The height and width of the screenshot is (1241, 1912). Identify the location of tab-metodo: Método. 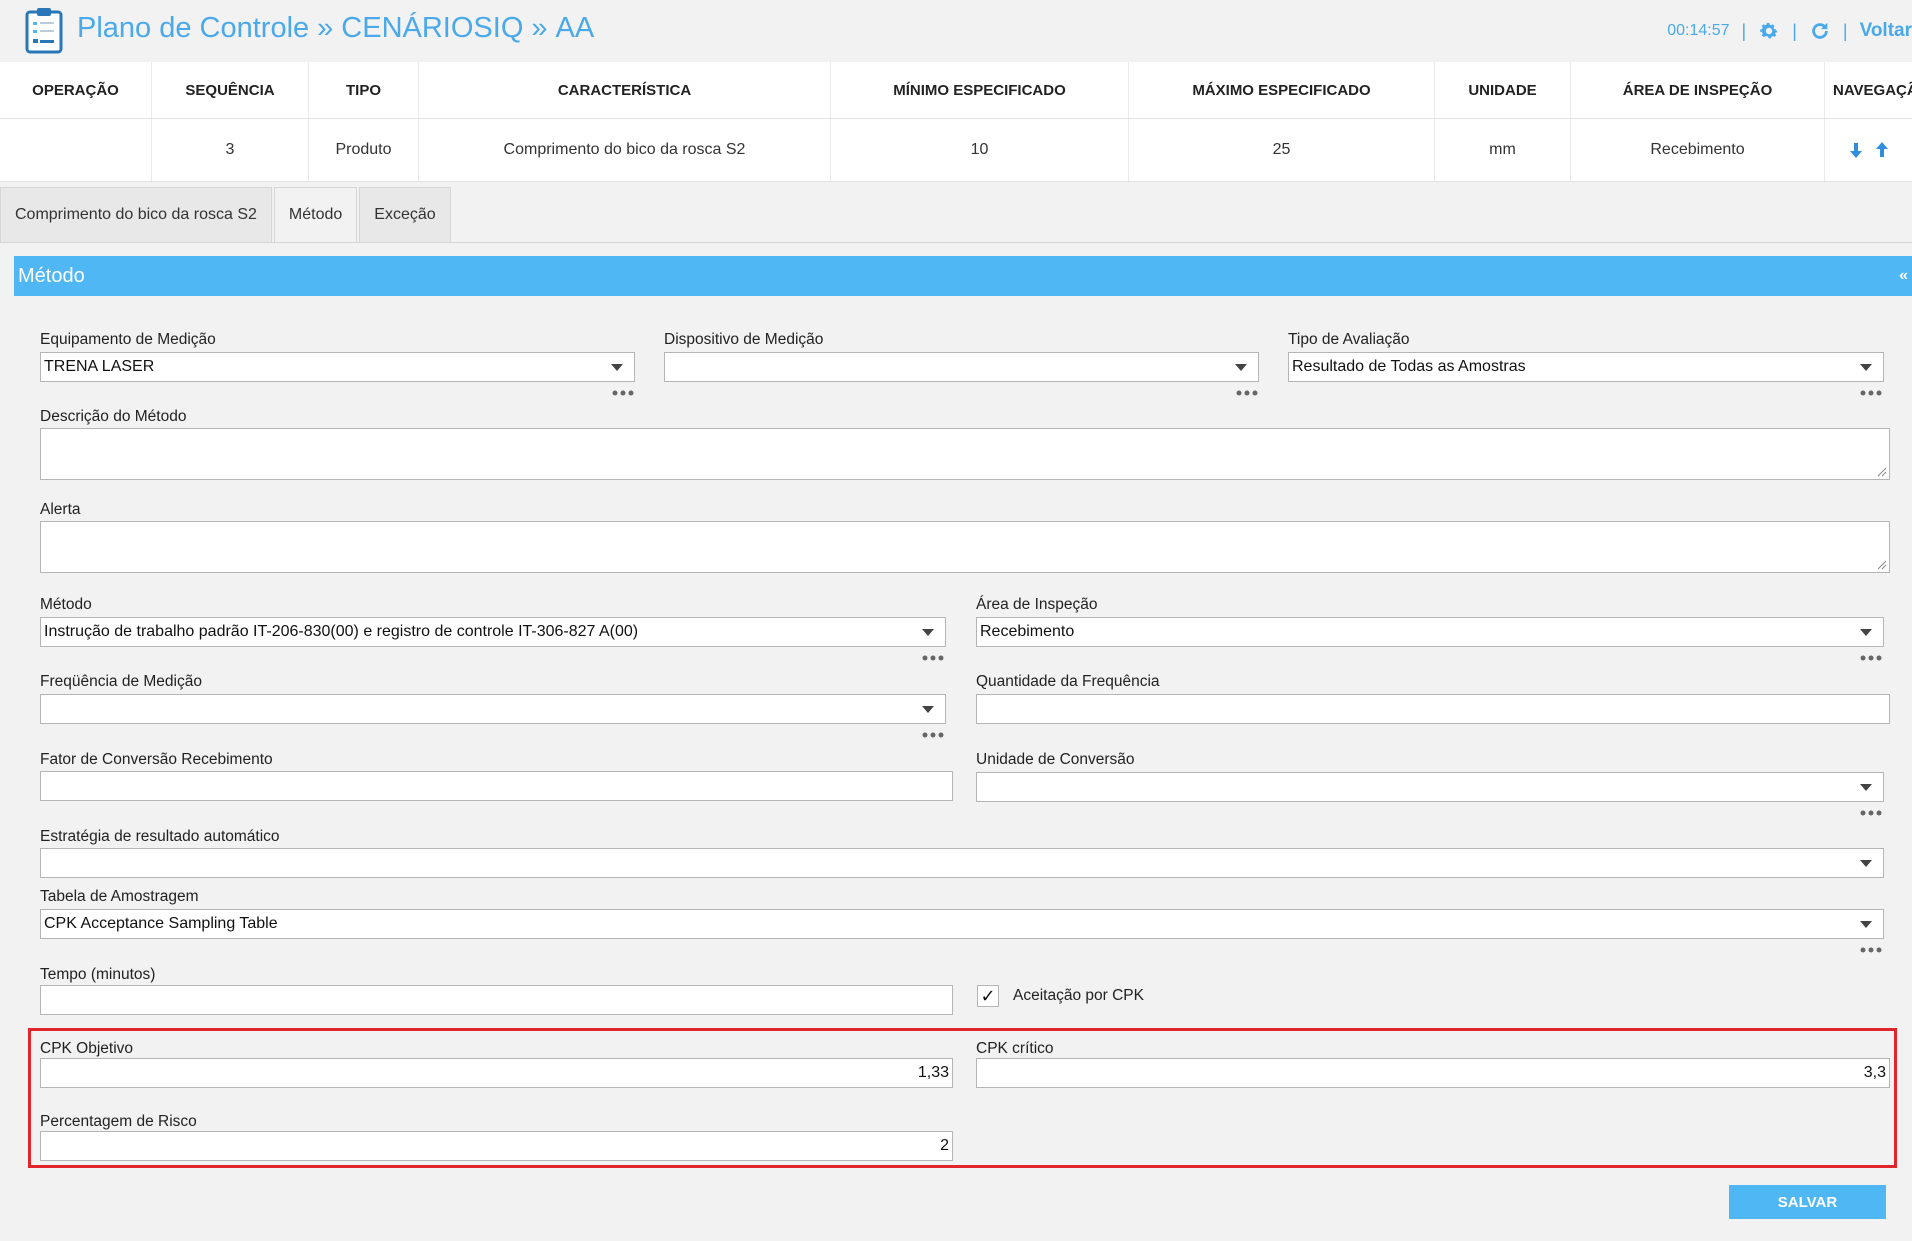
(315, 214).